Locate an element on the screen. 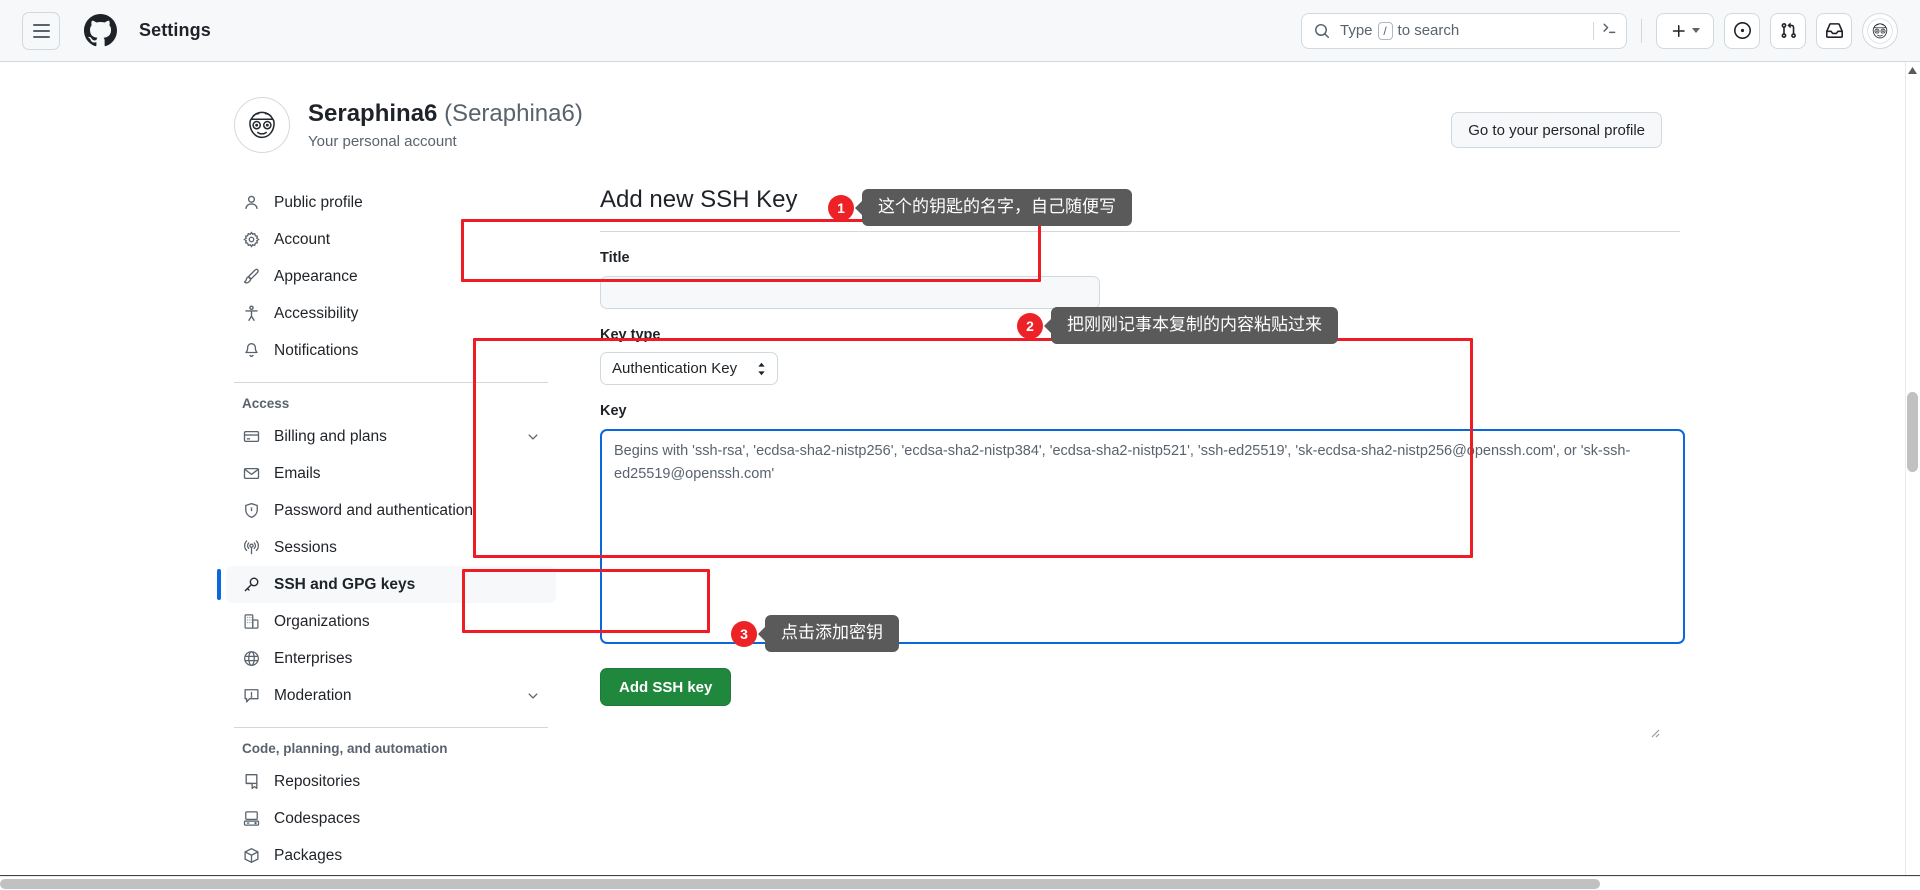 This screenshot has width=1920, height=890. app-title: Settings is located at coordinates (175, 30).